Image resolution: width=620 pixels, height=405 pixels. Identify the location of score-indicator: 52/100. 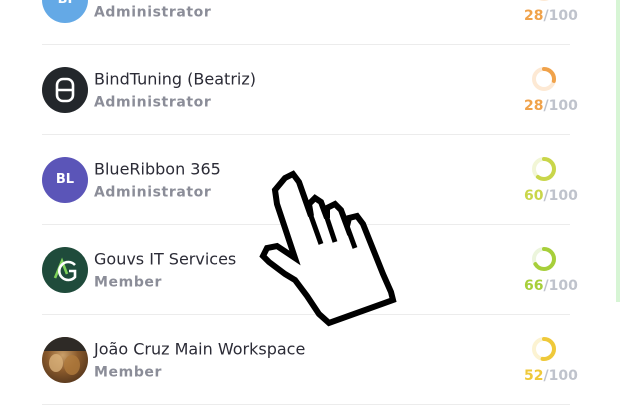
(551, 360).